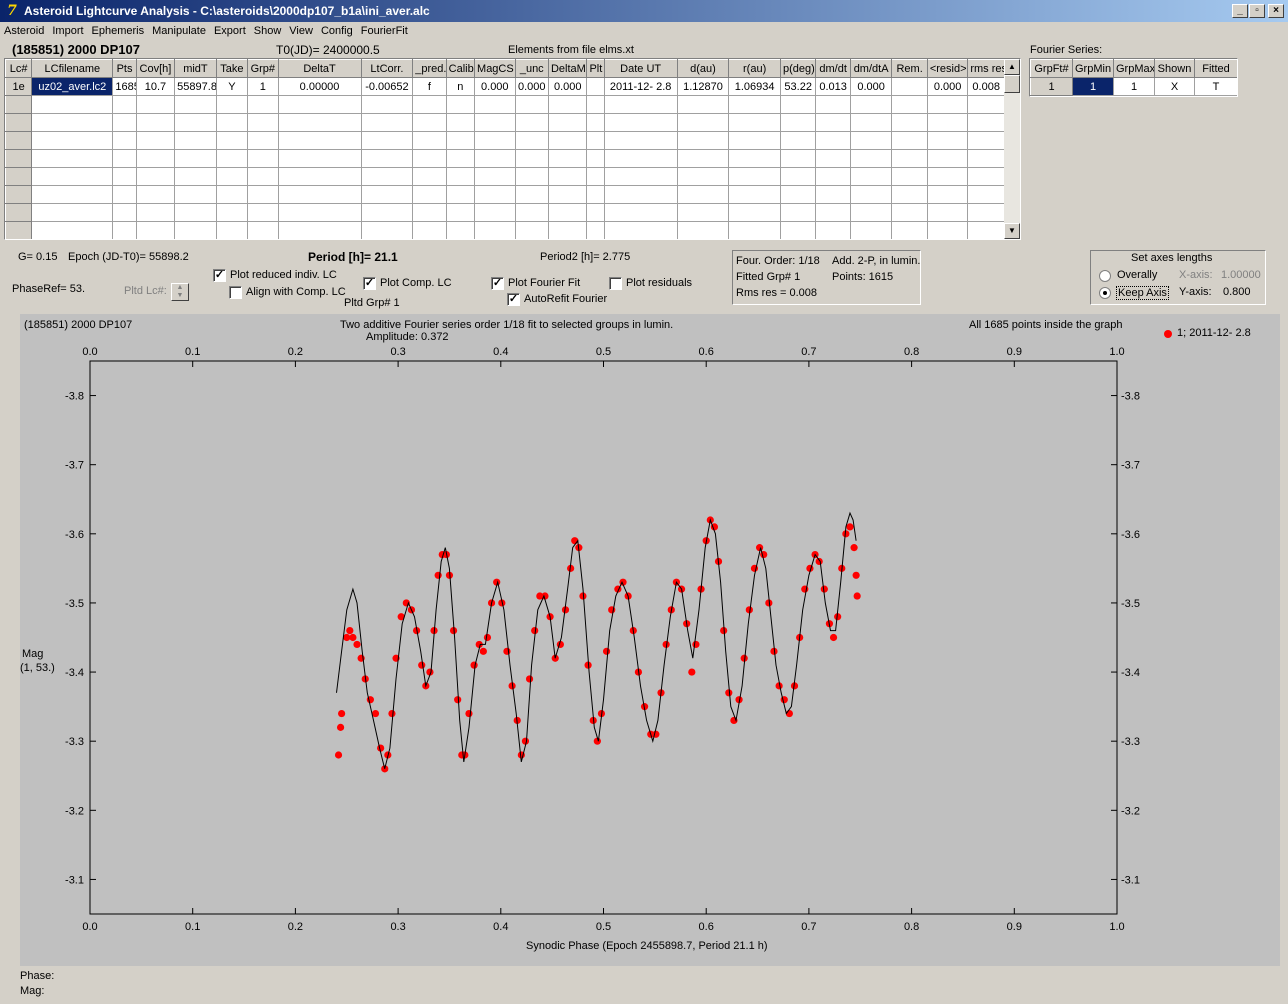 The height and width of the screenshot is (1004, 1288). What do you see at coordinates (24, 29) in the screenshot?
I see `menu-asteroid: Asteroid` at bounding box center [24, 29].